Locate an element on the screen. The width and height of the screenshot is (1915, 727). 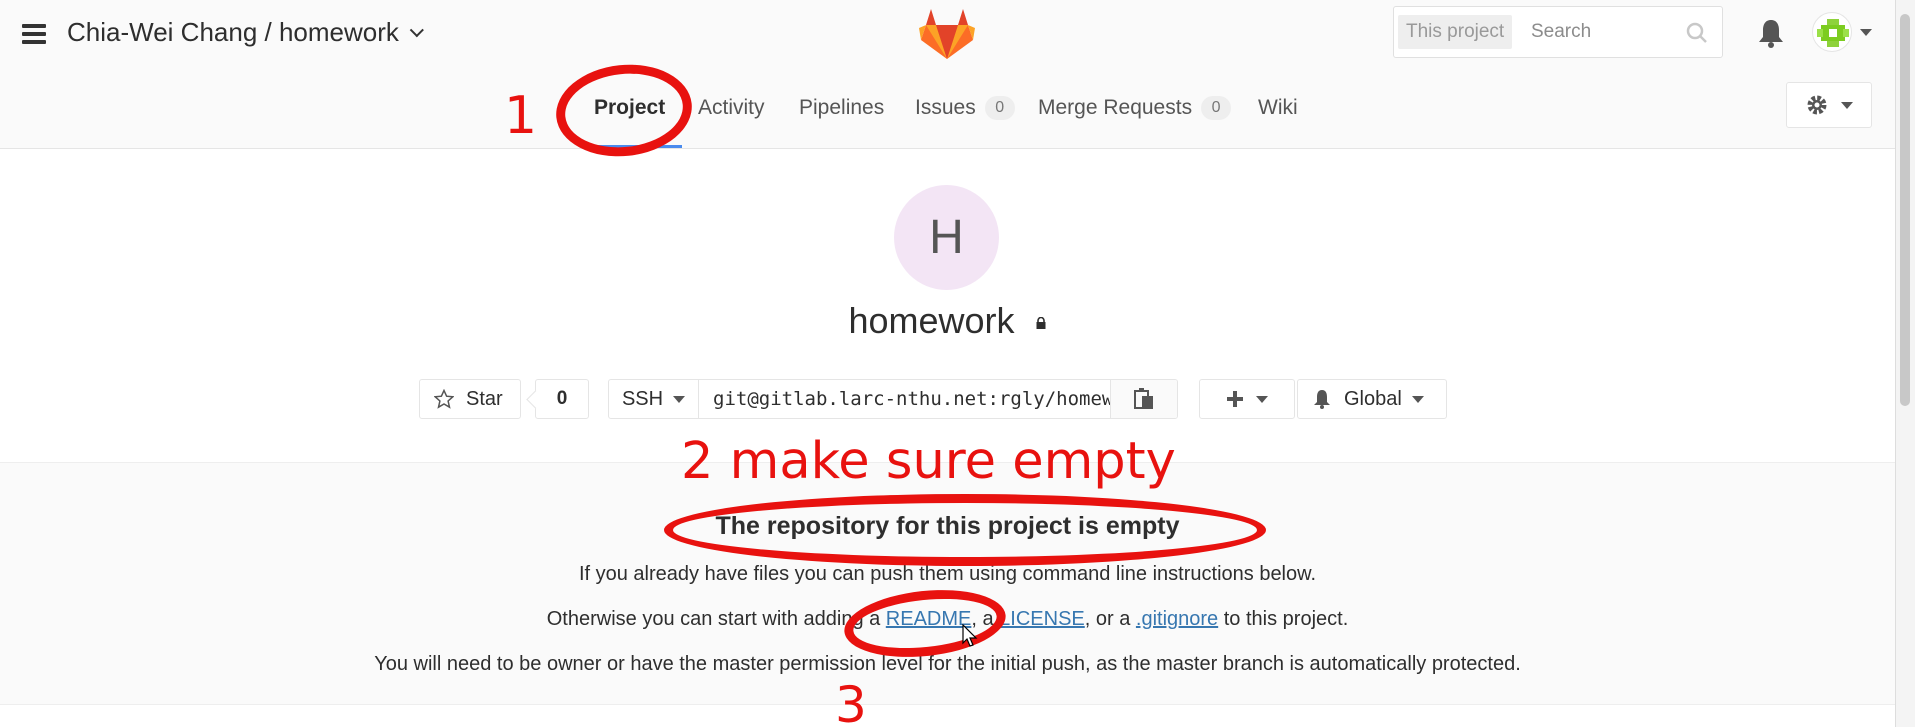
gitlab-logo-icon is located at coordinates (947, 33).